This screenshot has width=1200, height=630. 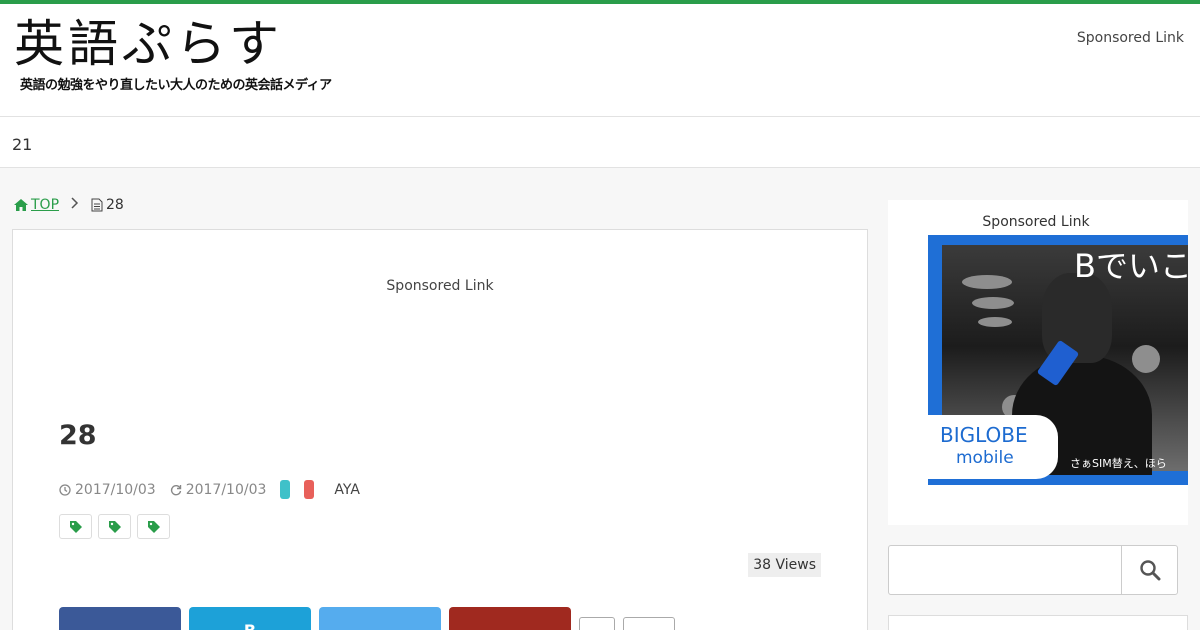 I want to click on site-tagline: 英語の勉強をやり直したい大人のための英会話メディア, so click(x=176, y=85).